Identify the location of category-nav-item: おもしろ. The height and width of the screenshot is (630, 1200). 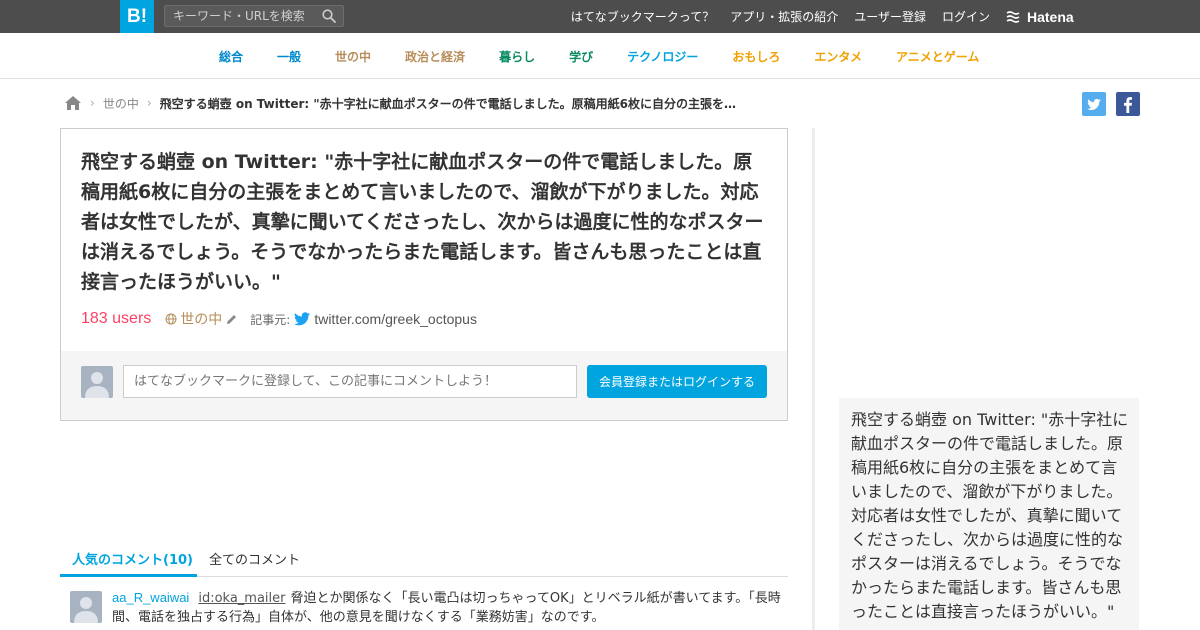
(756, 56).